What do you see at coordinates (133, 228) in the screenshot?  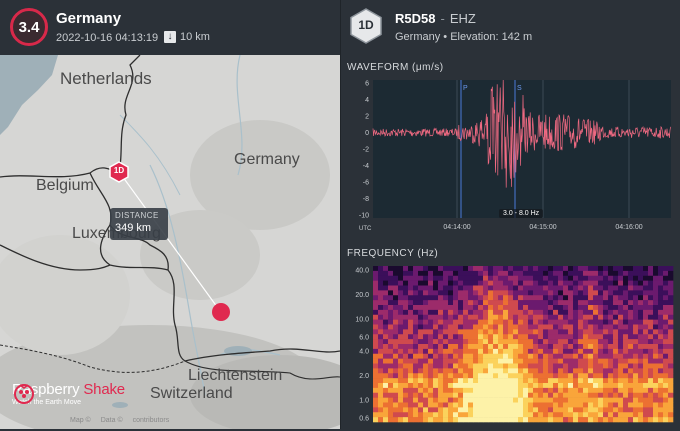 I see `distance-value: 349 km` at bounding box center [133, 228].